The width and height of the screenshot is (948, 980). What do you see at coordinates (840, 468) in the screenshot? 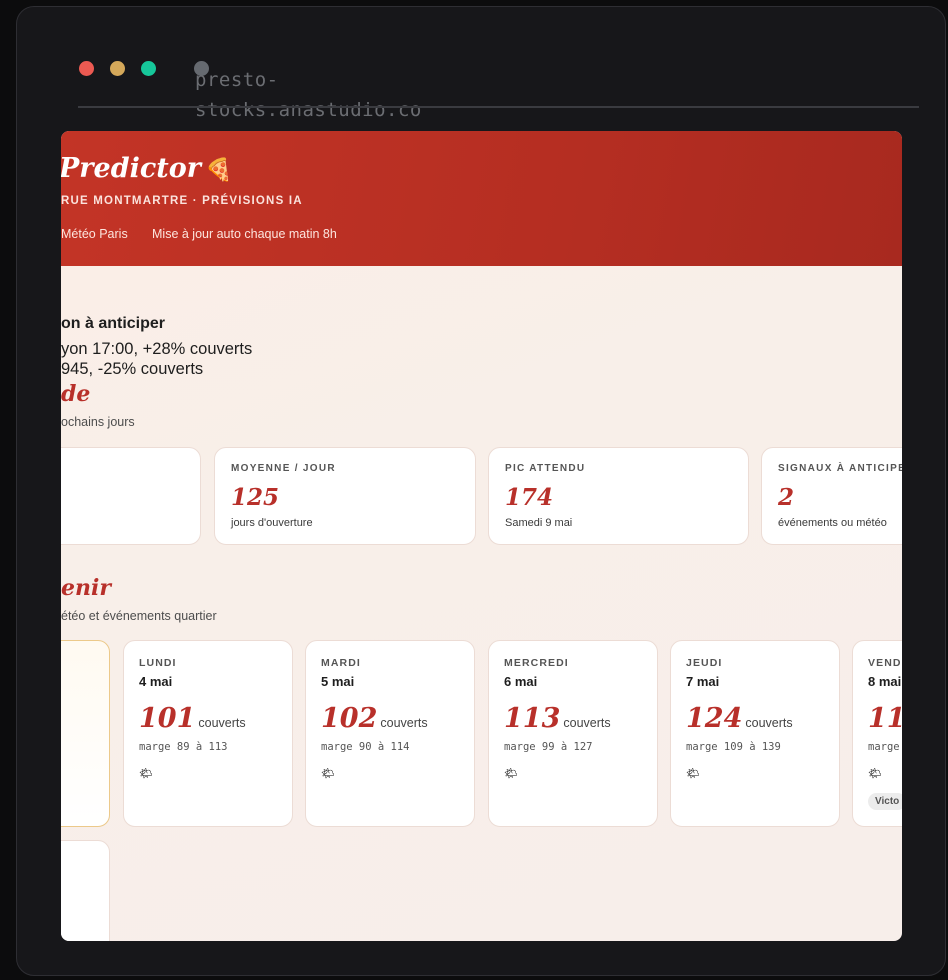
I see `kpi-label: SIGNAUX À ANTICIPER` at bounding box center [840, 468].